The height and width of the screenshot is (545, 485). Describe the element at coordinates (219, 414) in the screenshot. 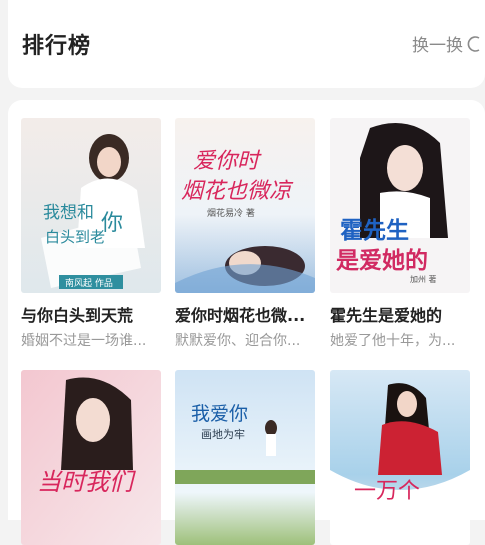

I see `svg-text: 我爱你` at that location.